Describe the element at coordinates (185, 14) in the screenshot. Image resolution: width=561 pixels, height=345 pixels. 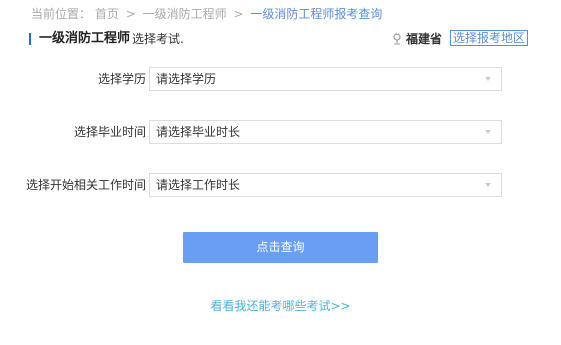
I see `breadcrumb-exam: 一级消防工程师` at that location.